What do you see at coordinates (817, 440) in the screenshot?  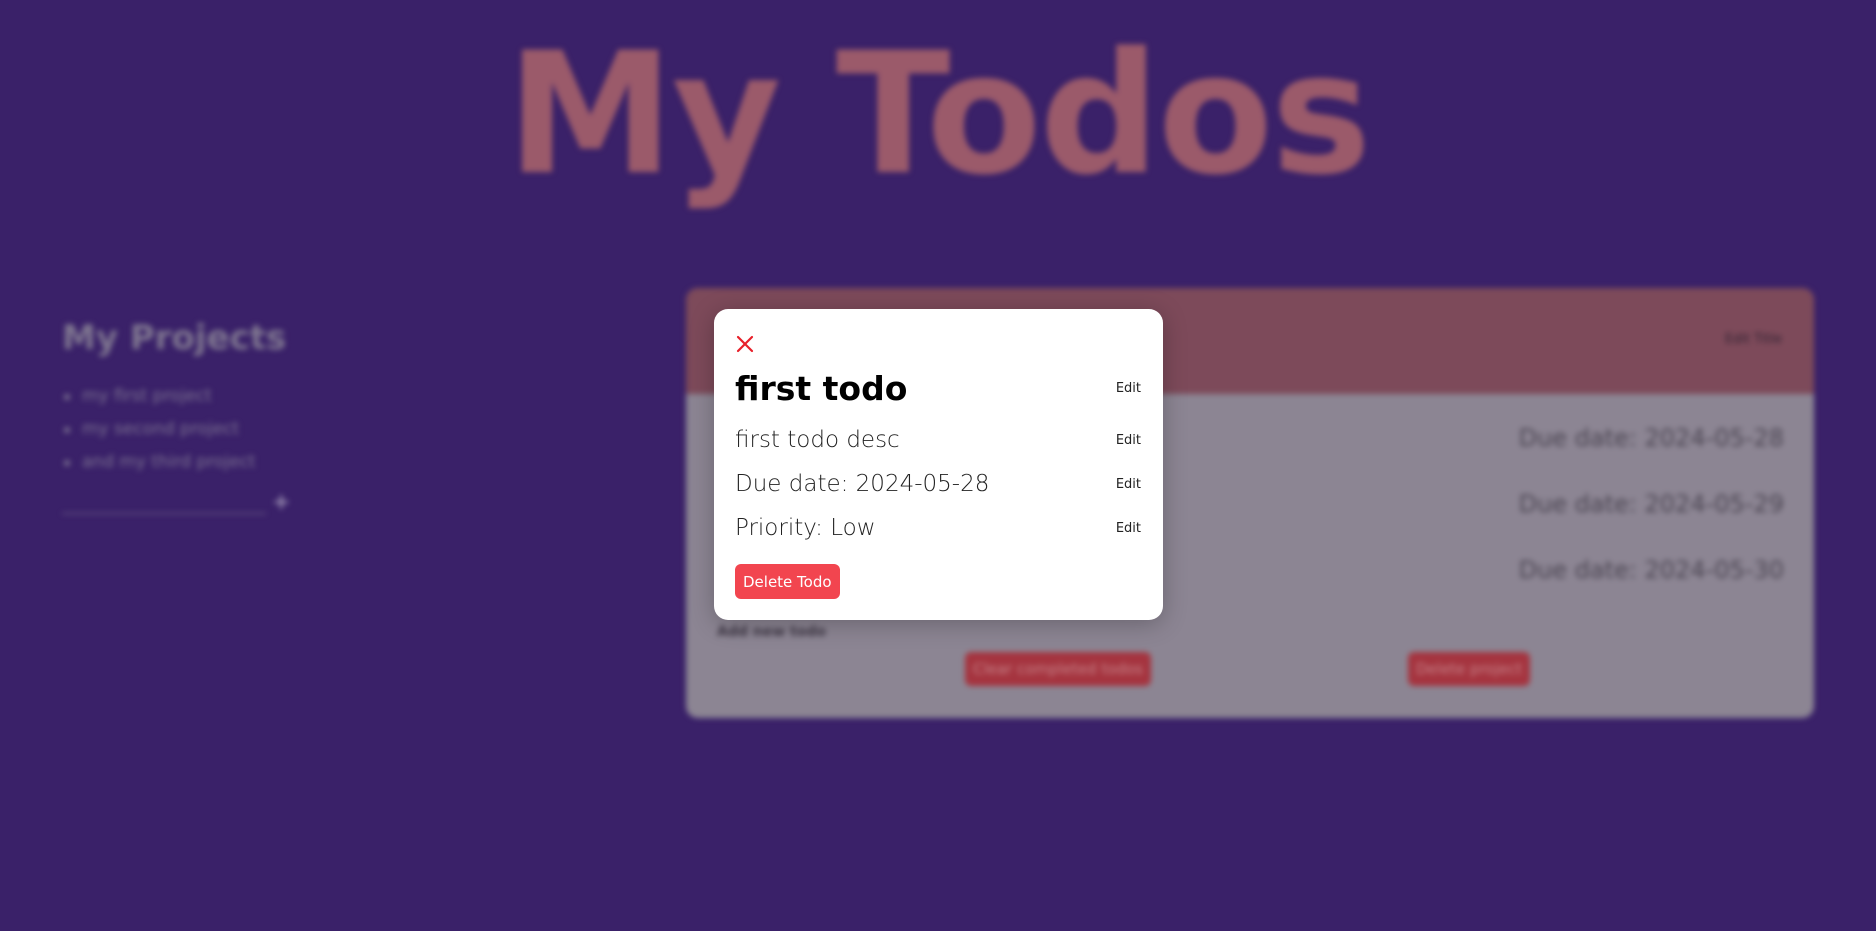 I see `todo-description: first todo desc` at bounding box center [817, 440].